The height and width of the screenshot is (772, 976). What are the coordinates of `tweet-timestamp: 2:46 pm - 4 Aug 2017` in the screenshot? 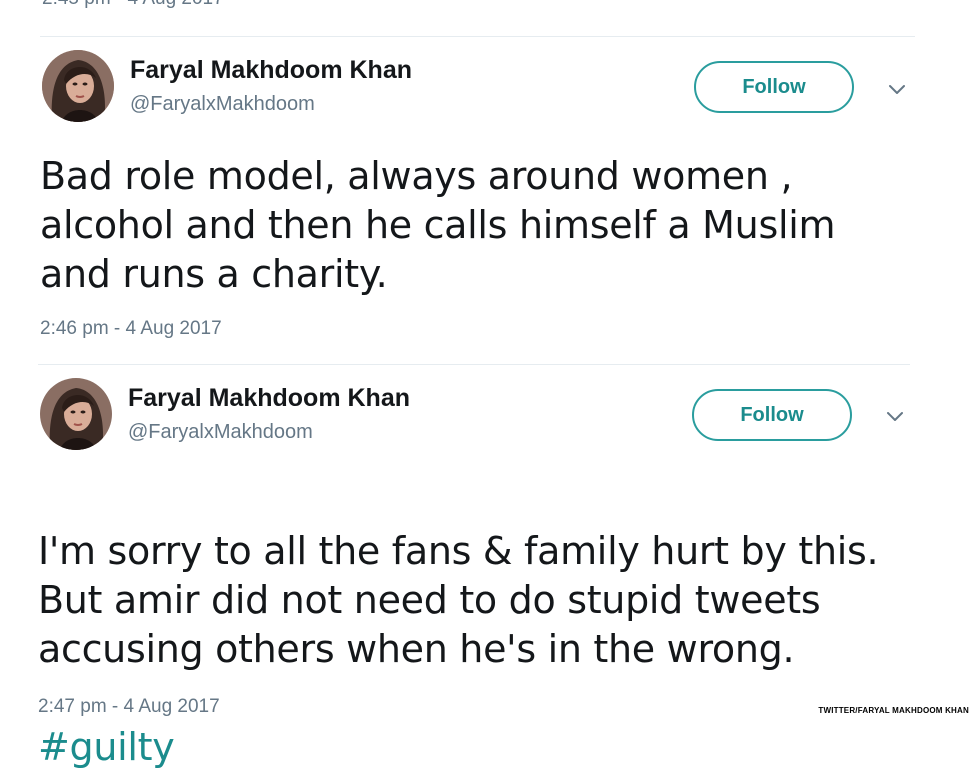 It's located at (131, 329).